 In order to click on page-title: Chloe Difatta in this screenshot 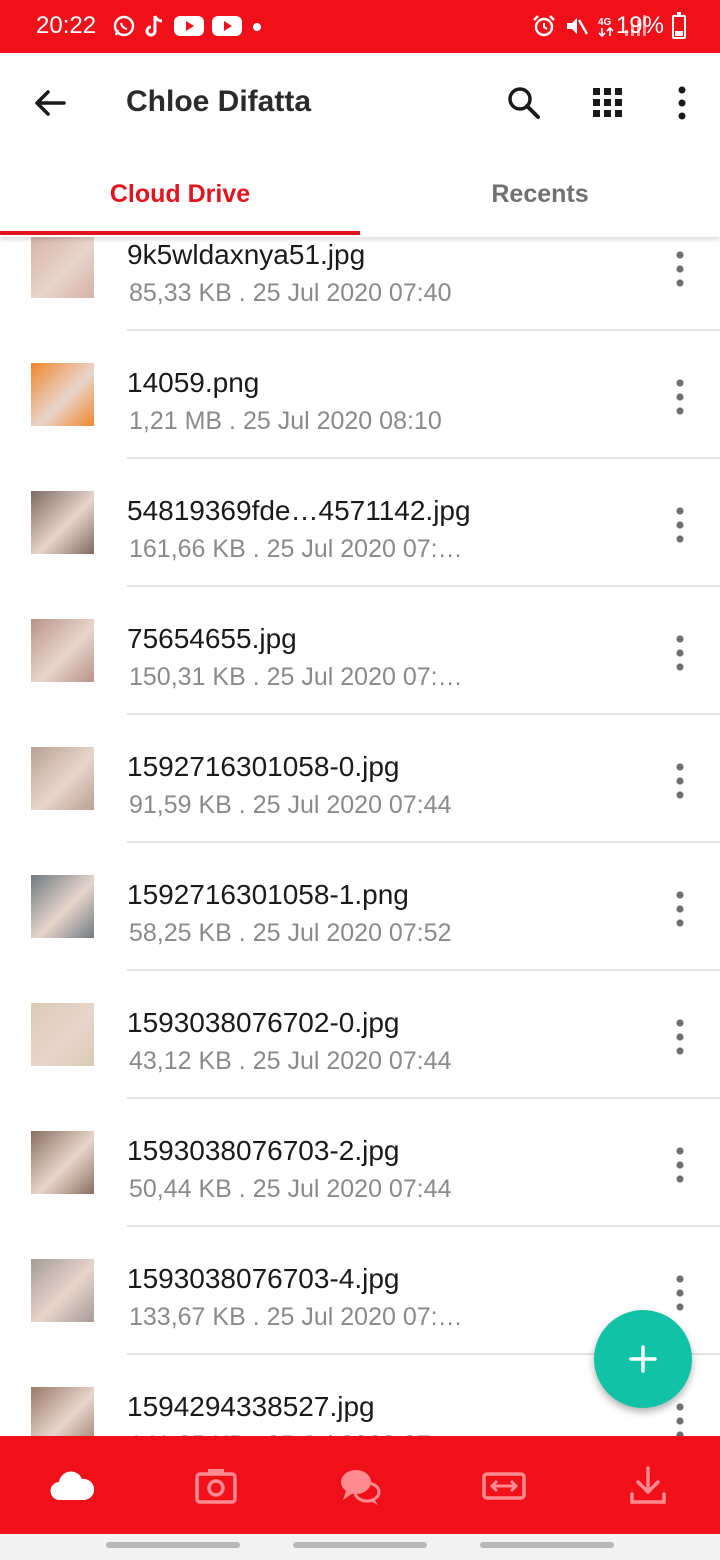, I will do `click(219, 101)`.